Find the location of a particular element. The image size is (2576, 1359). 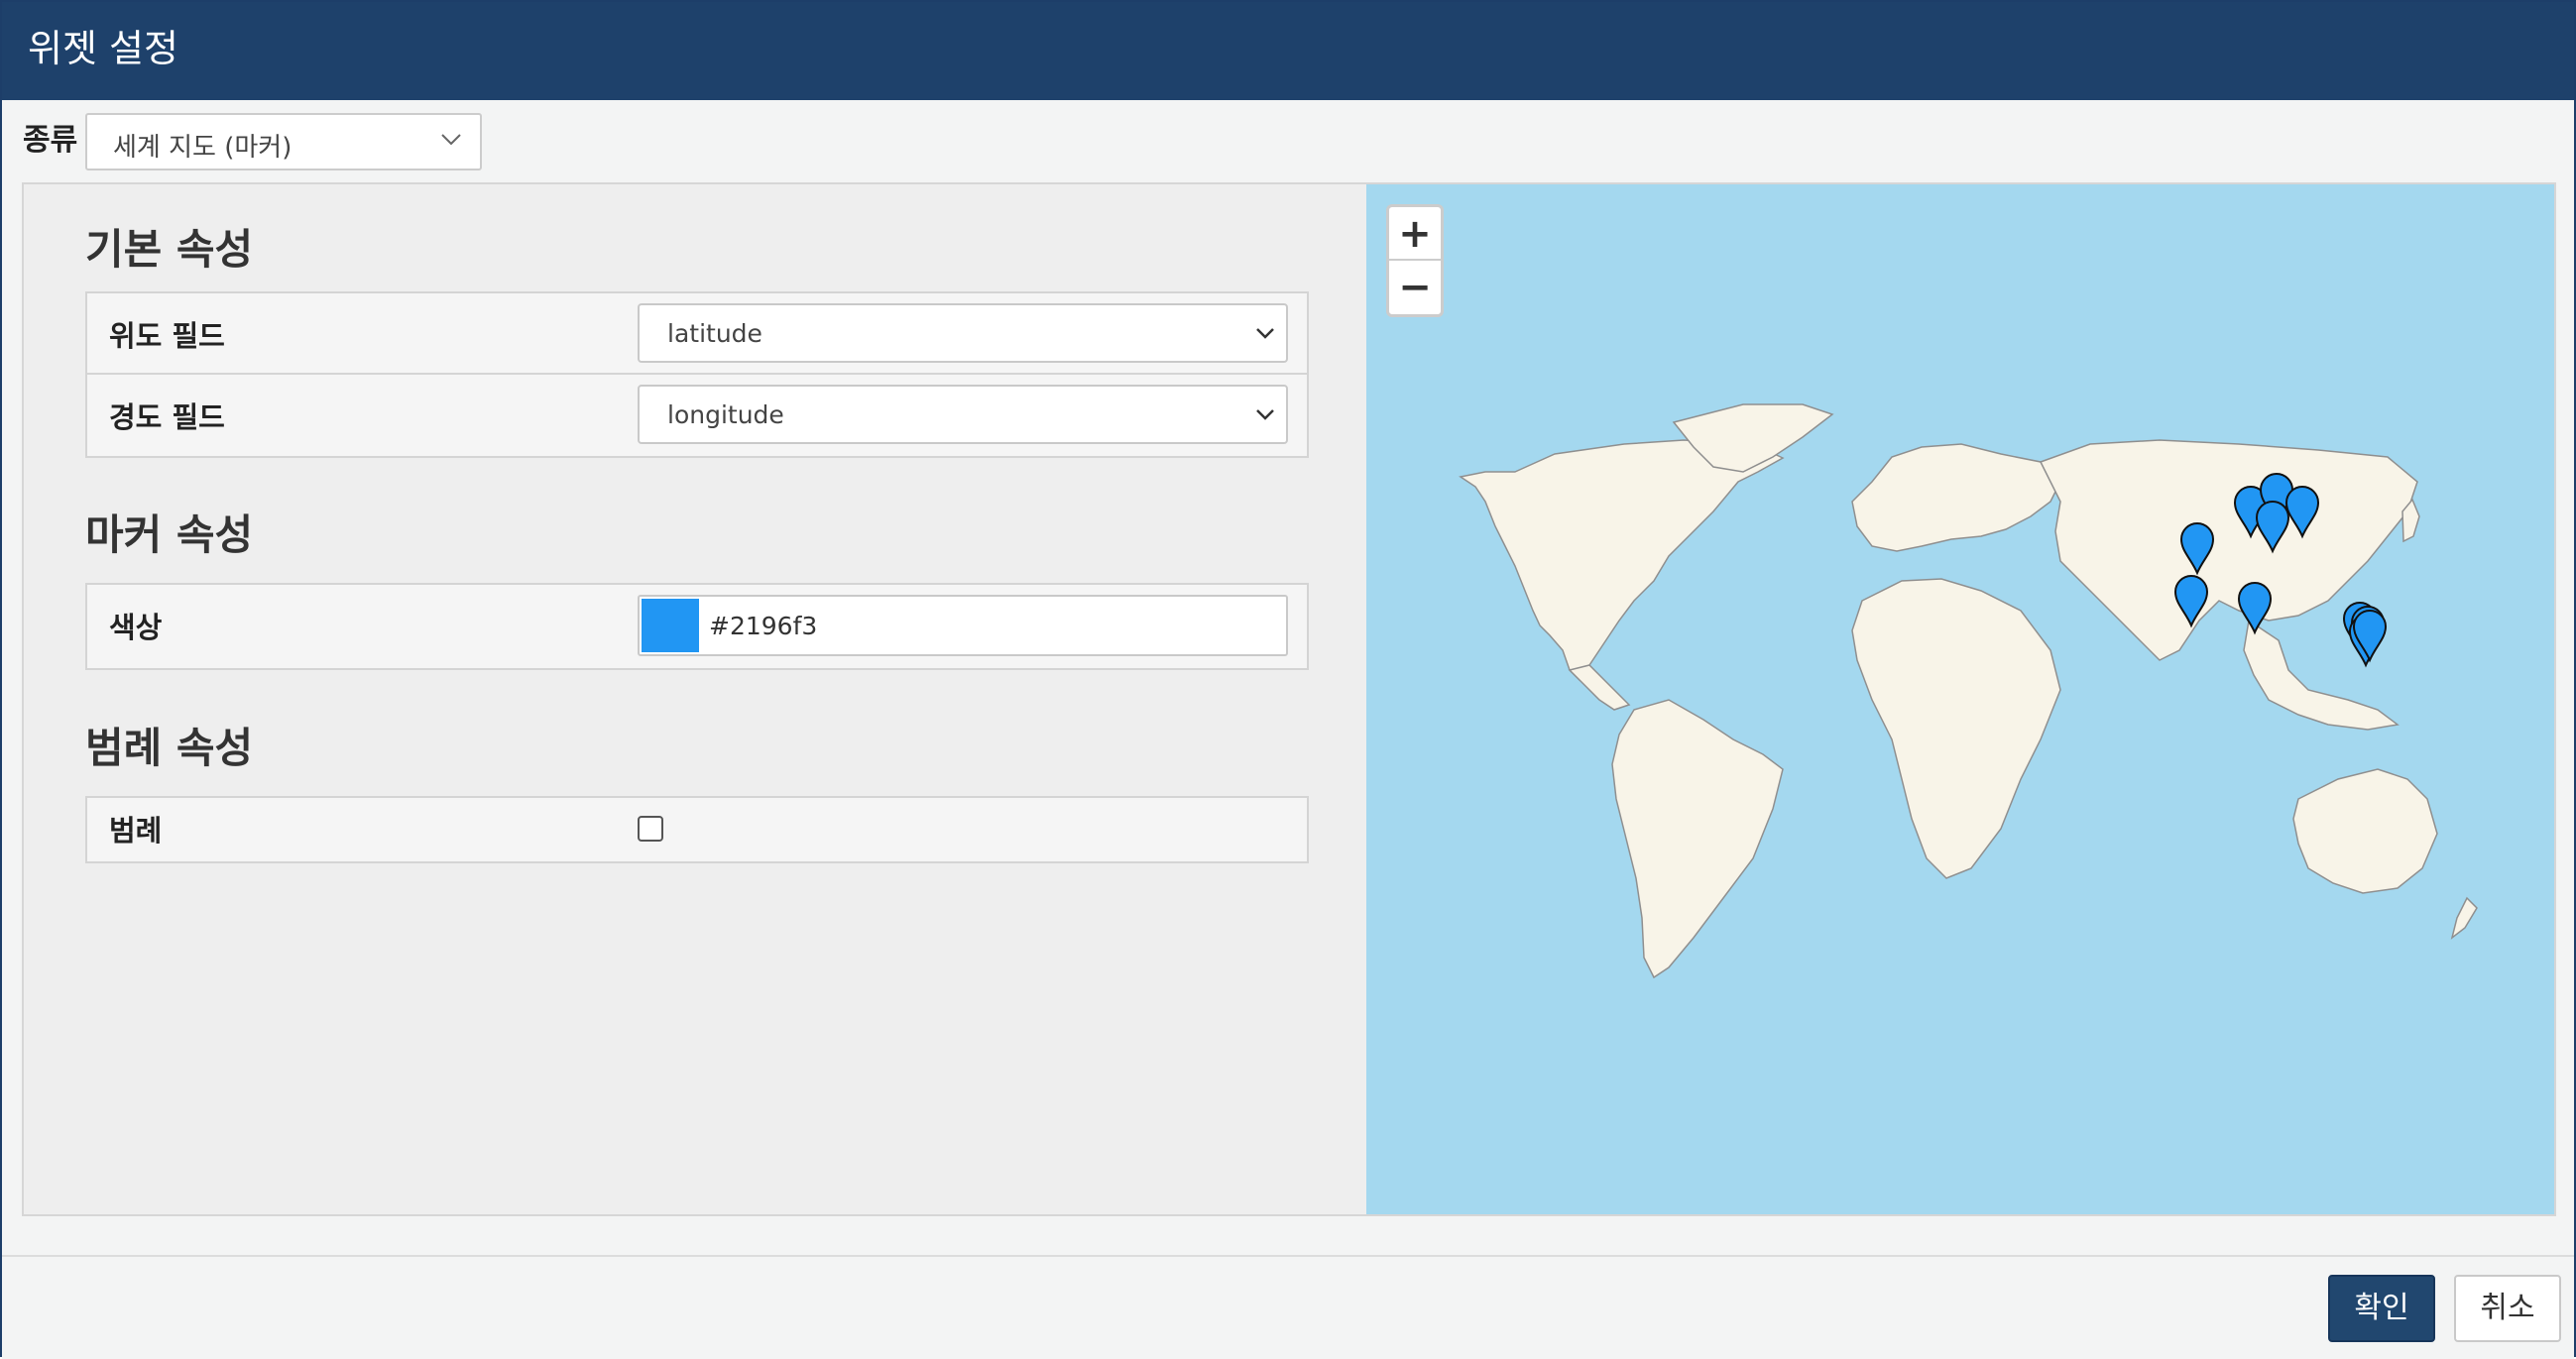

legend-row: 범례 is located at coordinates (697, 830).